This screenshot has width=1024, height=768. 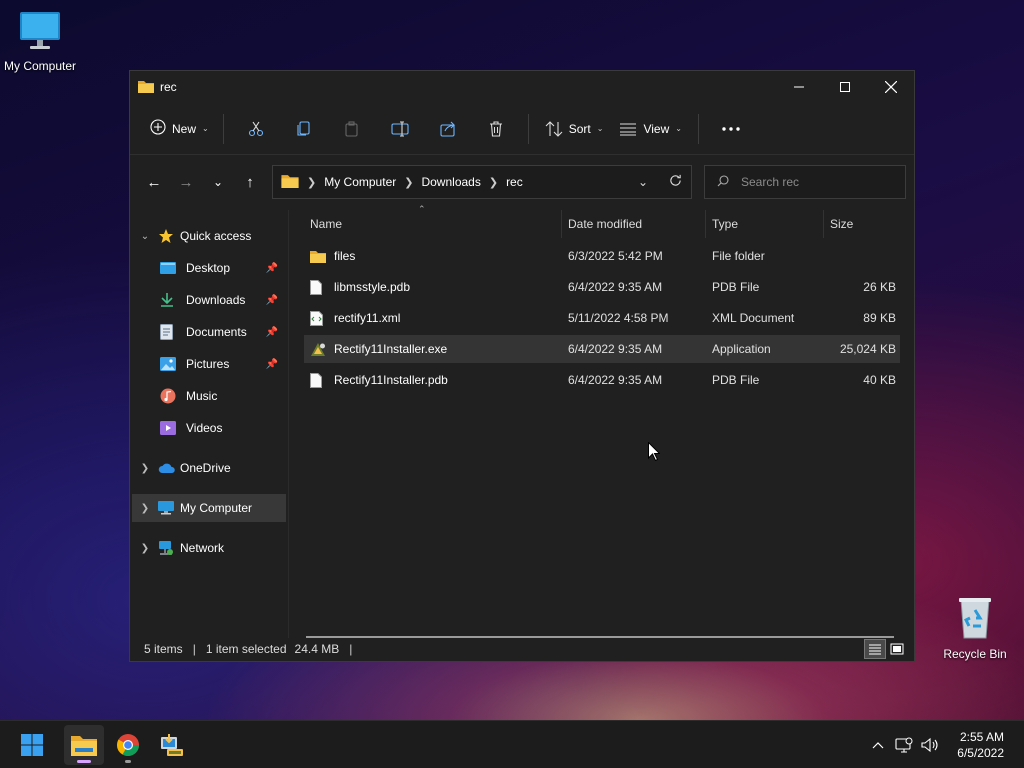 I want to click on share-button, so click(x=448, y=129).